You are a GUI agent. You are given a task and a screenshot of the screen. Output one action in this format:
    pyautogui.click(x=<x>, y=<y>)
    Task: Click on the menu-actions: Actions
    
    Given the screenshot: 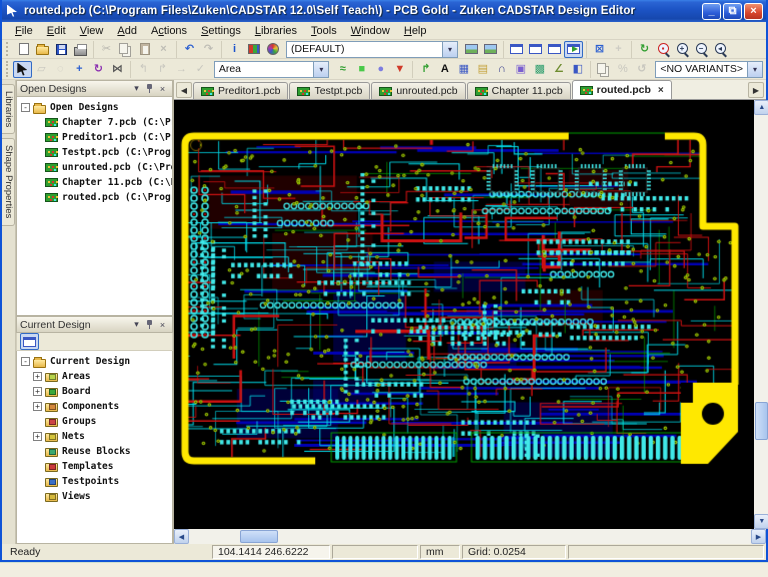 What is the action you would take?
    pyautogui.click(x=169, y=31)
    